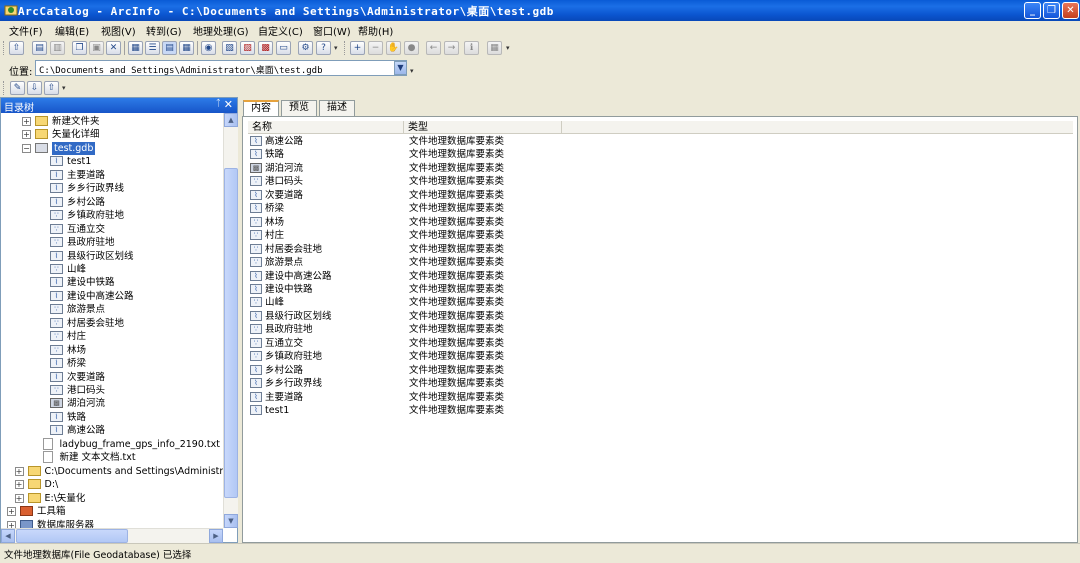 The height and width of the screenshot is (563, 1080). I want to click on list-item: ∵ 互通立交 文件地理数据库要素类, so click(448, 343).